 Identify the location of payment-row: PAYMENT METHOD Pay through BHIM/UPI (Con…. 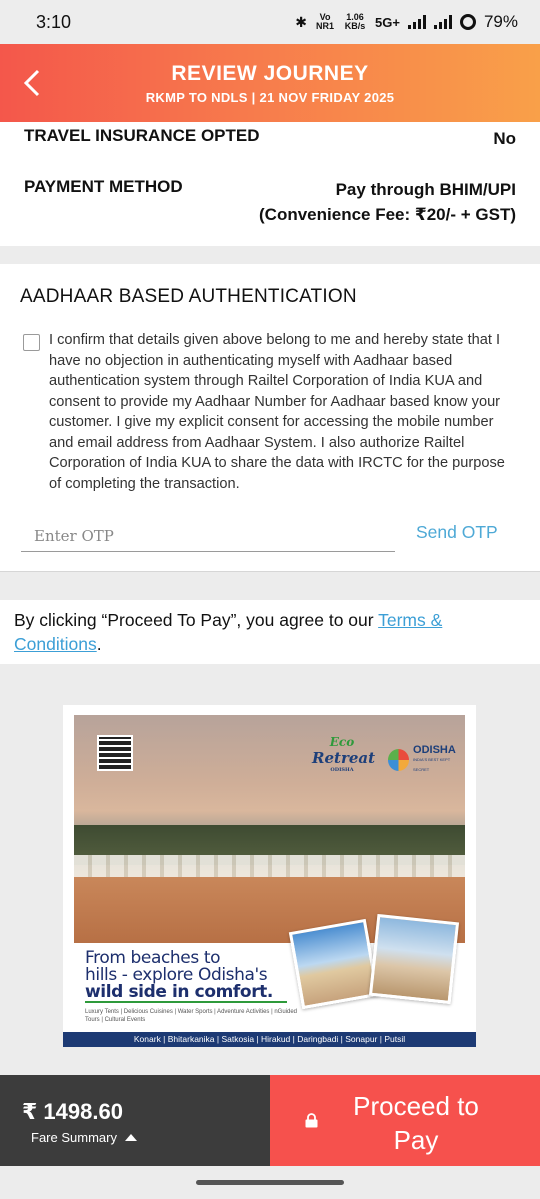
(270, 202).